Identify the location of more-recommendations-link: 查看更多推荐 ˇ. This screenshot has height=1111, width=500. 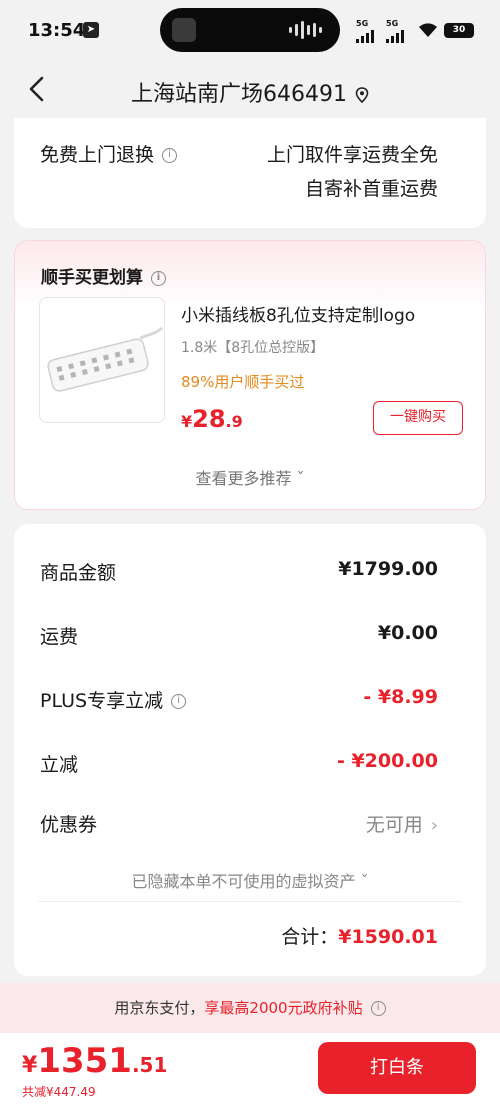
(250, 477).